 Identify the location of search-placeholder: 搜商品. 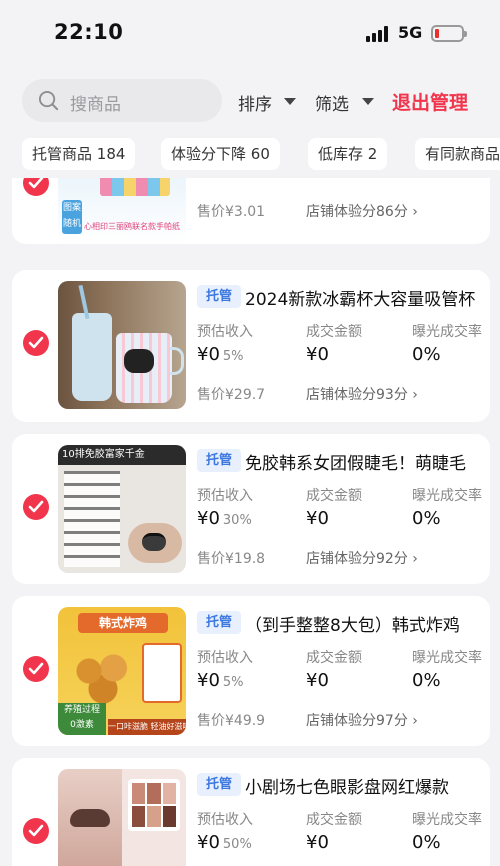
(95, 105).